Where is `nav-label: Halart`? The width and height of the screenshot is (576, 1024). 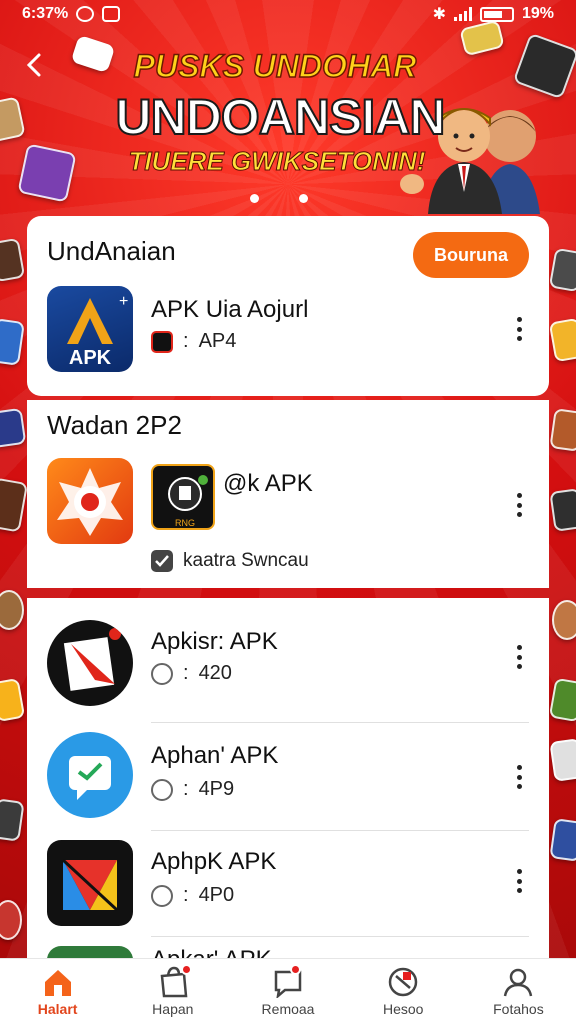 nav-label: Halart is located at coordinates (57, 1009).